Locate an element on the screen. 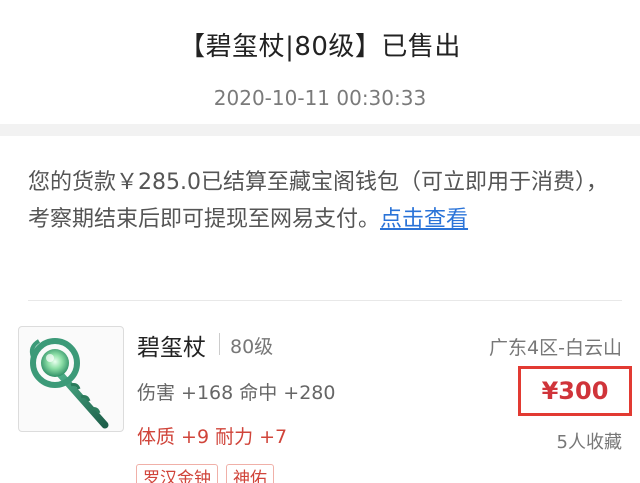 The width and height of the screenshot is (640, 483). item-level: 80级 is located at coordinates (252, 347).